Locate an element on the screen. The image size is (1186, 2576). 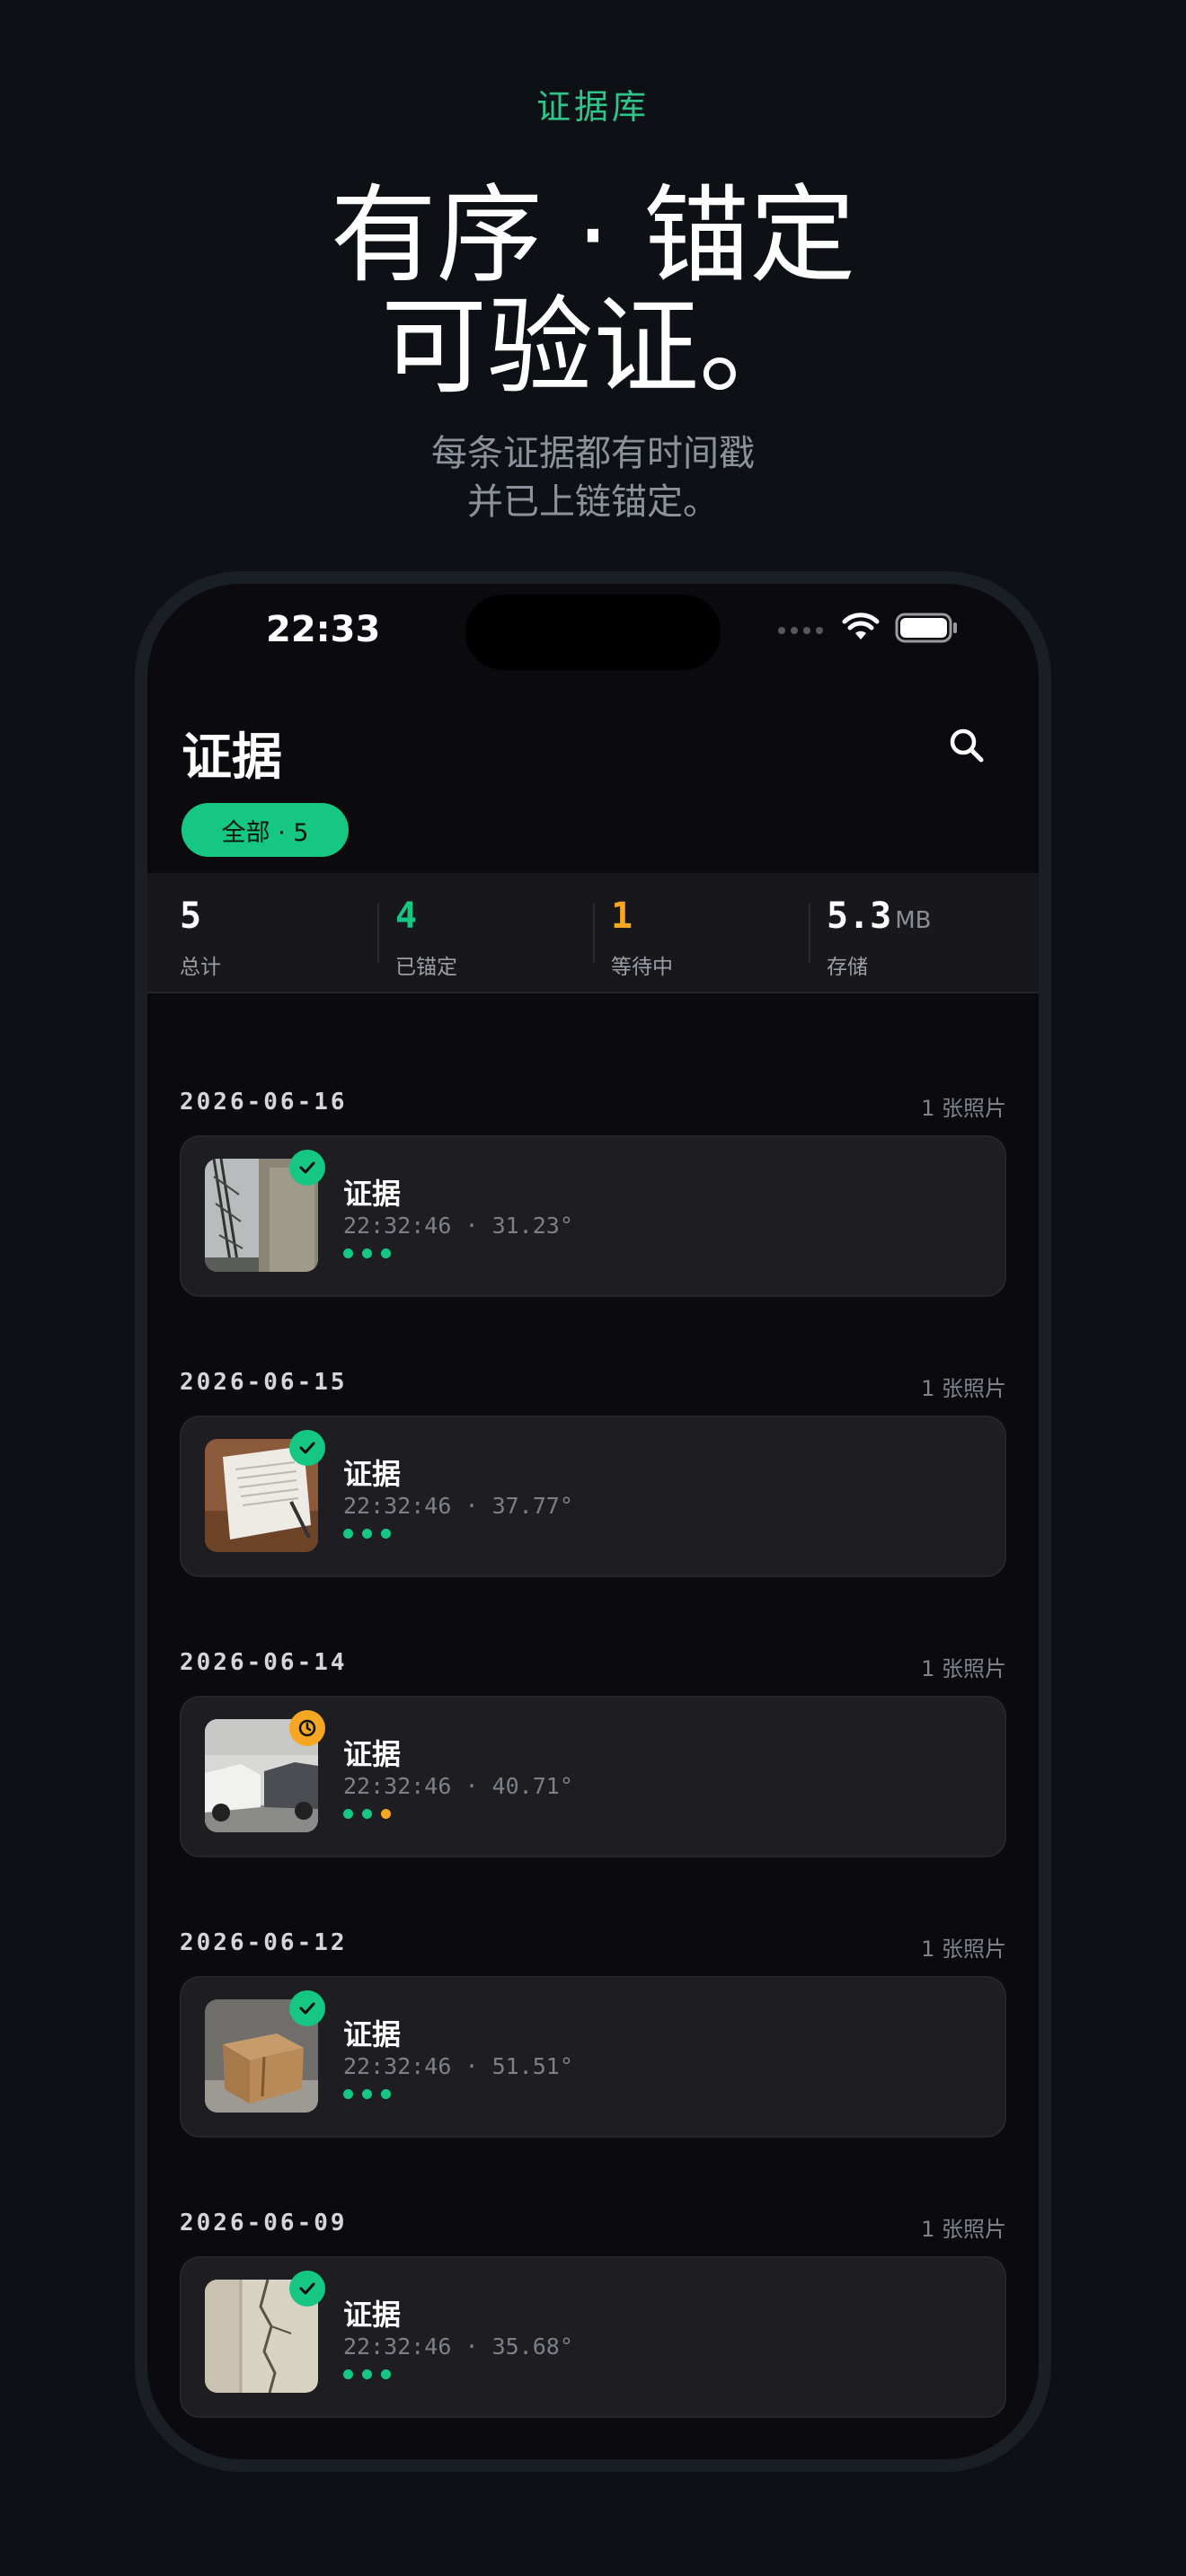
stat-label: 存储 is located at coordinates (847, 967).